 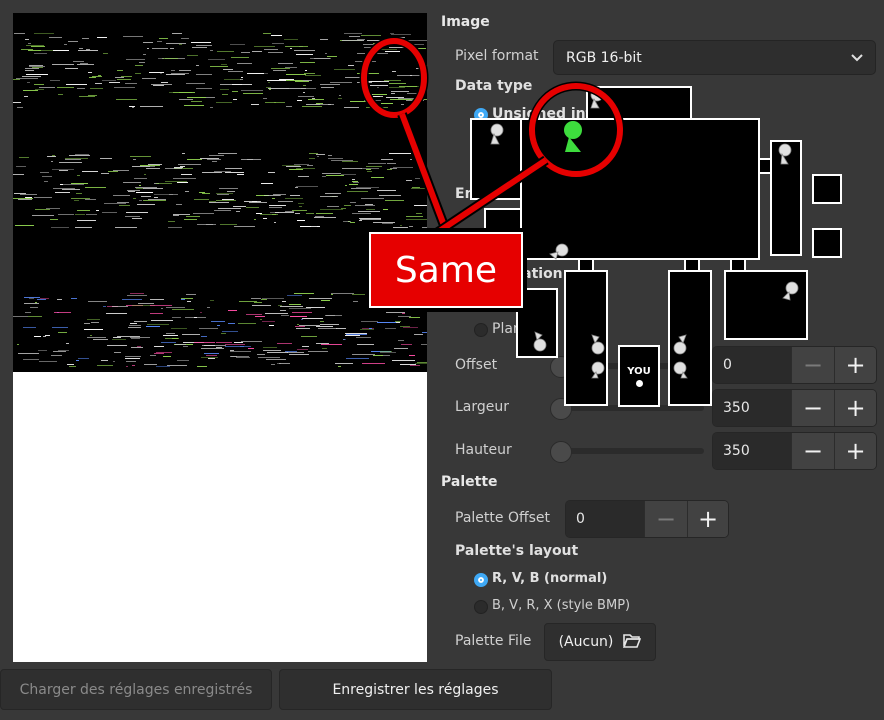 I want to click on same-annotation-box: Same, so click(x=446, y=270).